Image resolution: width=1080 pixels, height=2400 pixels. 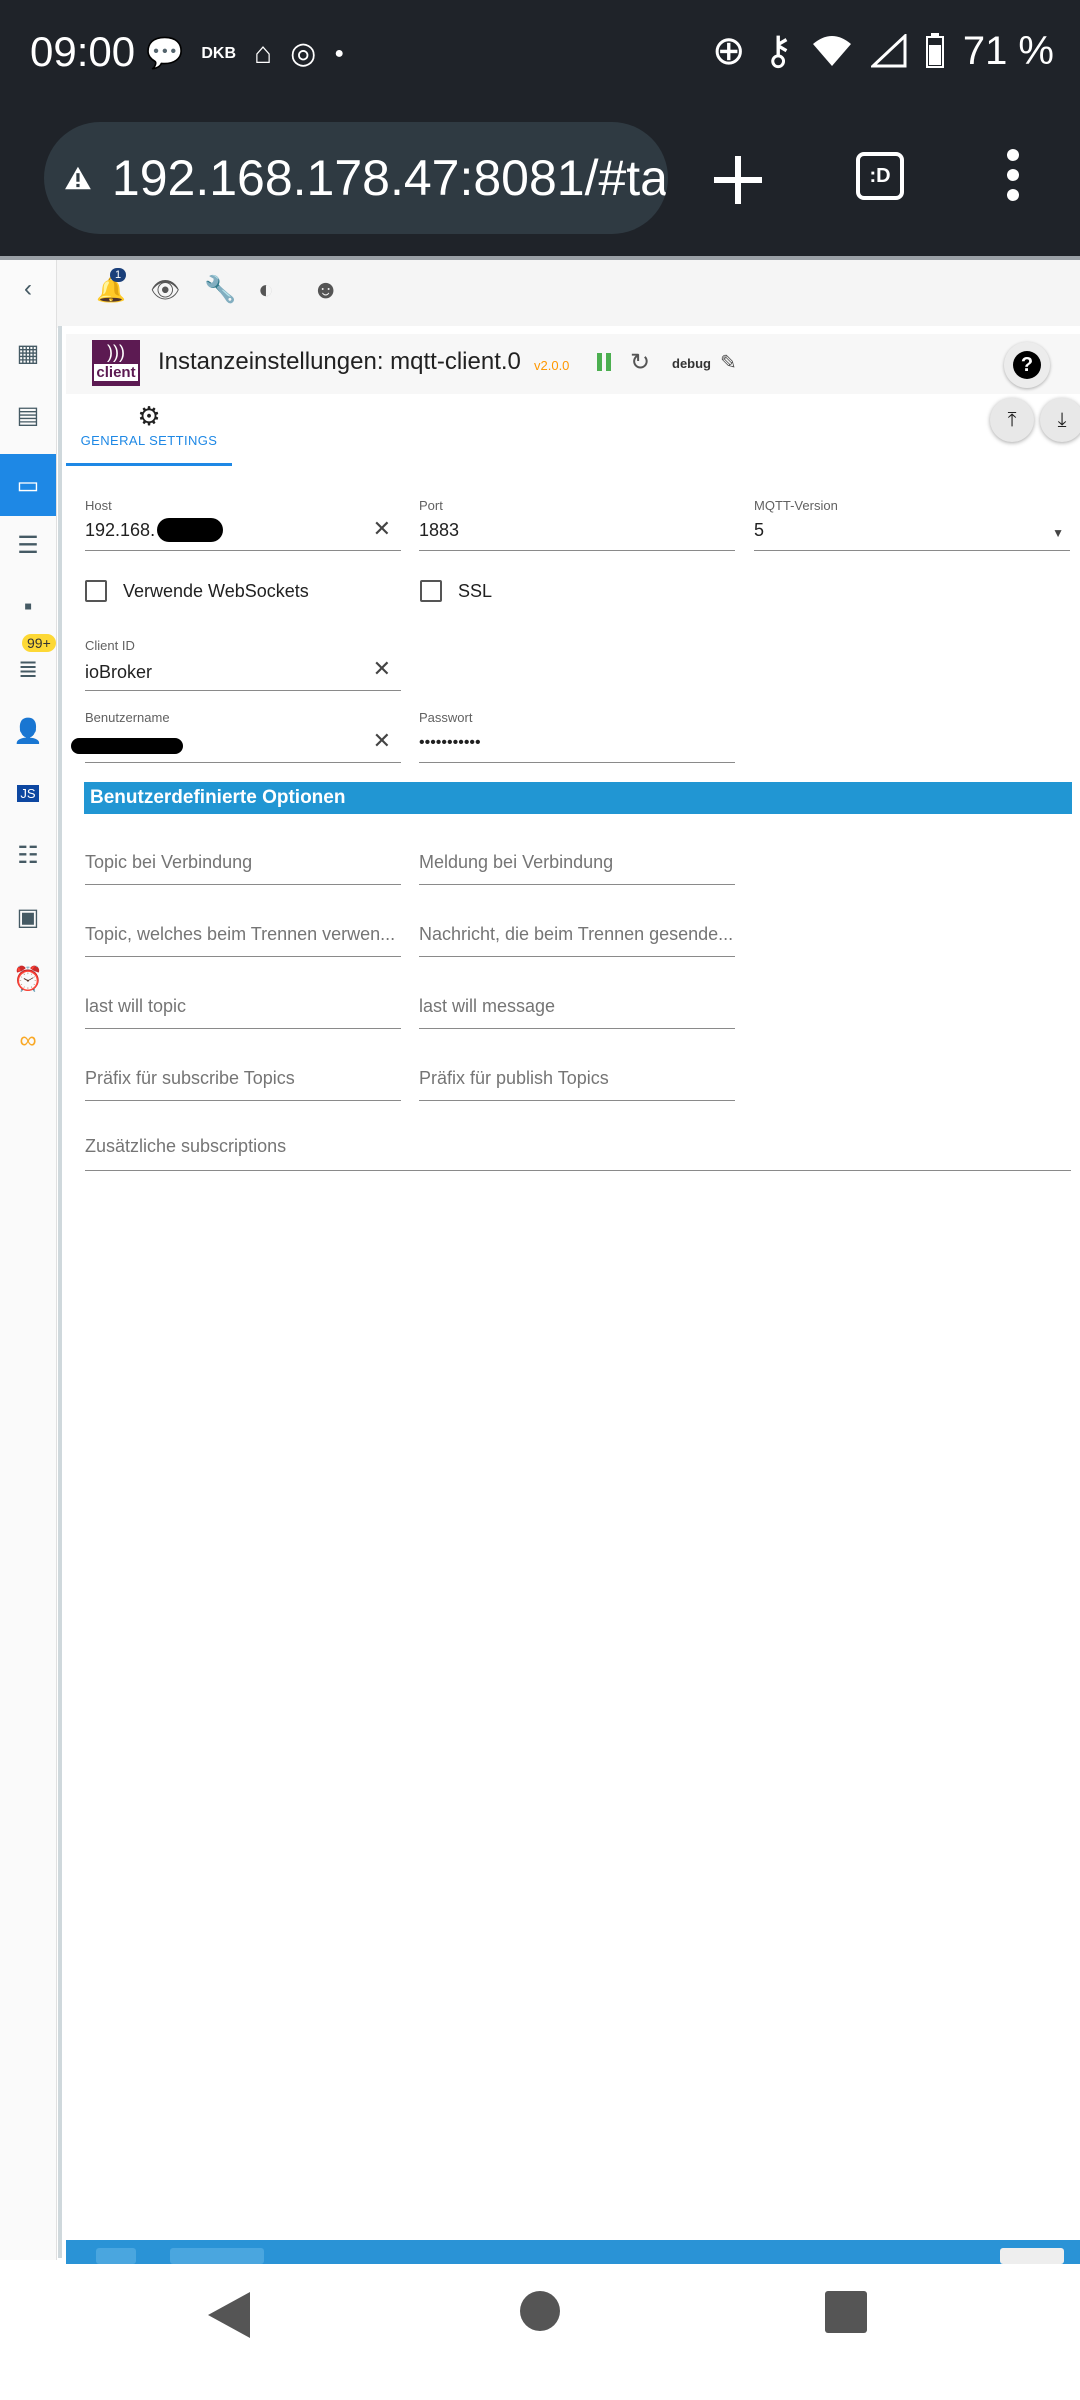 What do you see at coordinates (577, 745) in the screenshot?
I see `password-field: •••••••••••` at bounding box center [577, 745].